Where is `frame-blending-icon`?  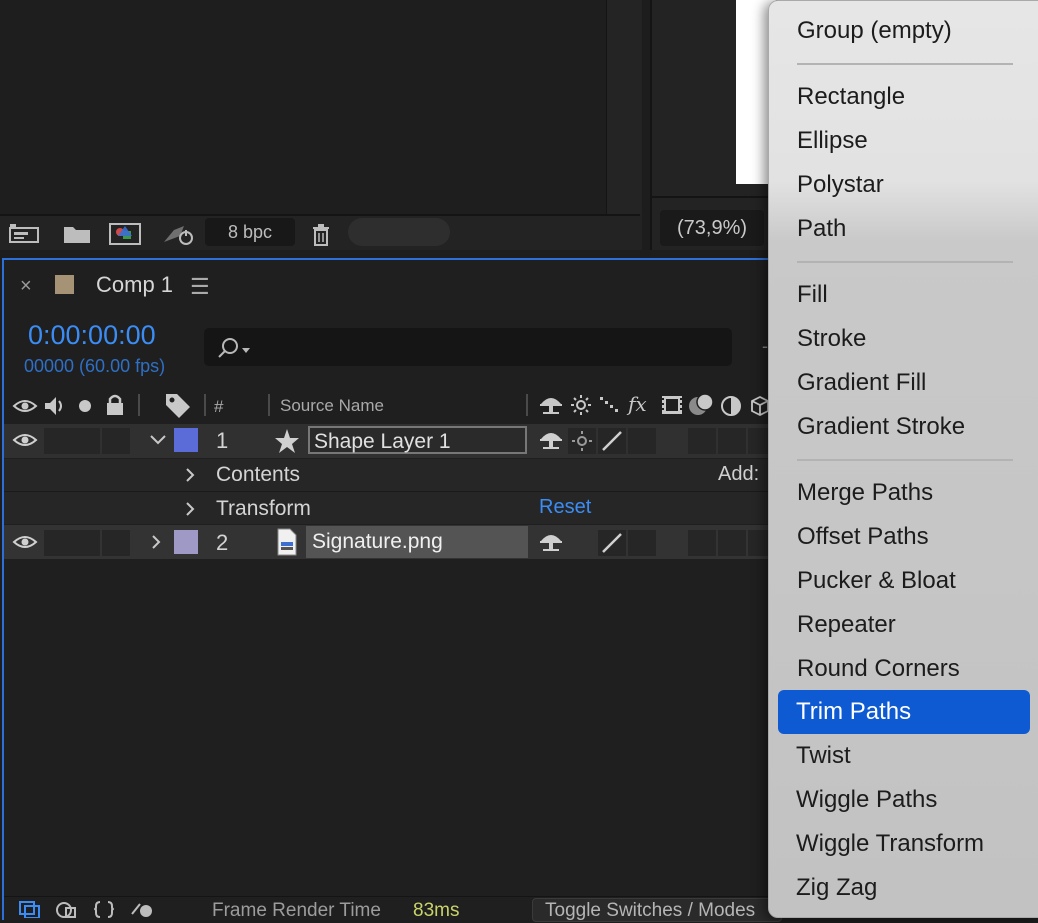
frame-blending-icon is located at coordinates (672, 405).